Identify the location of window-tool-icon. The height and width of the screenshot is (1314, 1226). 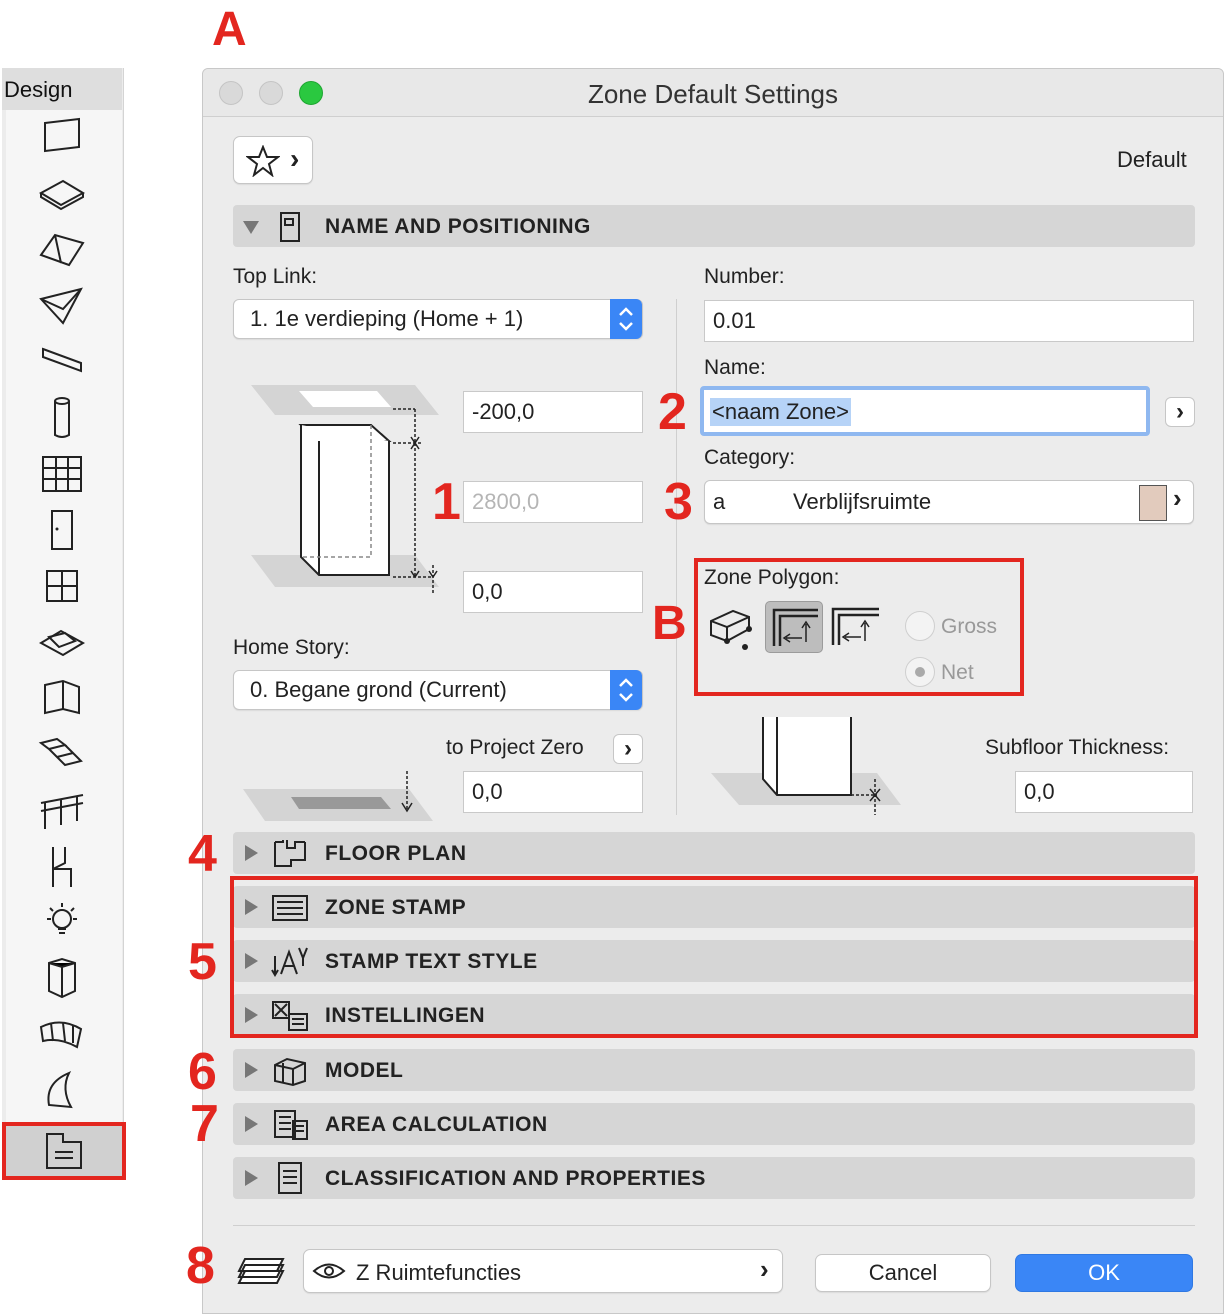
(62, 586).